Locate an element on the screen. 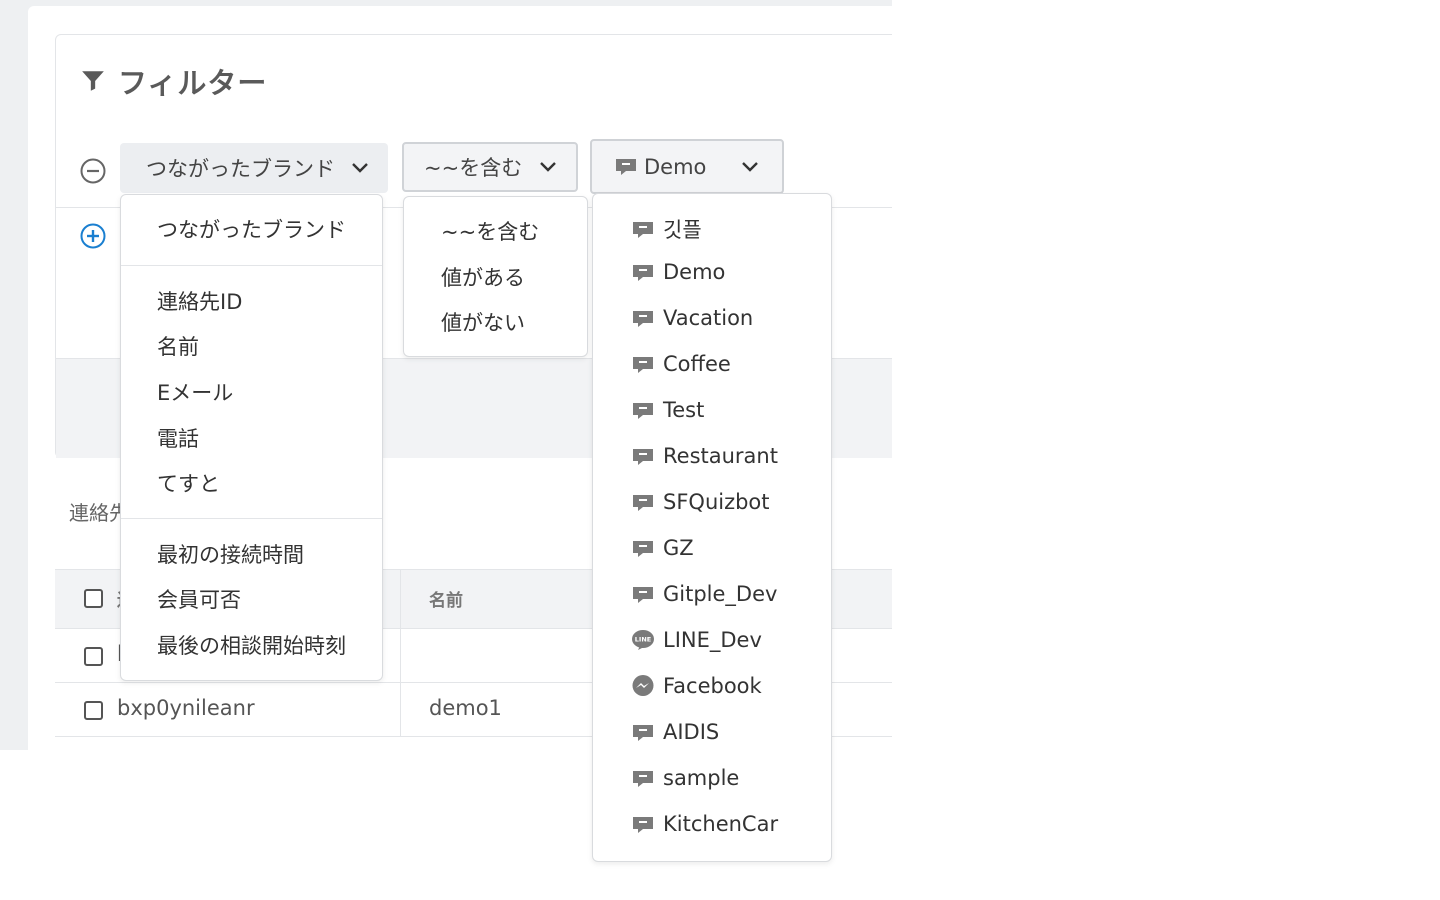 The width and height of the screenshot is (1440, 900). contact-id: bxp0ynileanr is located at coordinates (186, 708).